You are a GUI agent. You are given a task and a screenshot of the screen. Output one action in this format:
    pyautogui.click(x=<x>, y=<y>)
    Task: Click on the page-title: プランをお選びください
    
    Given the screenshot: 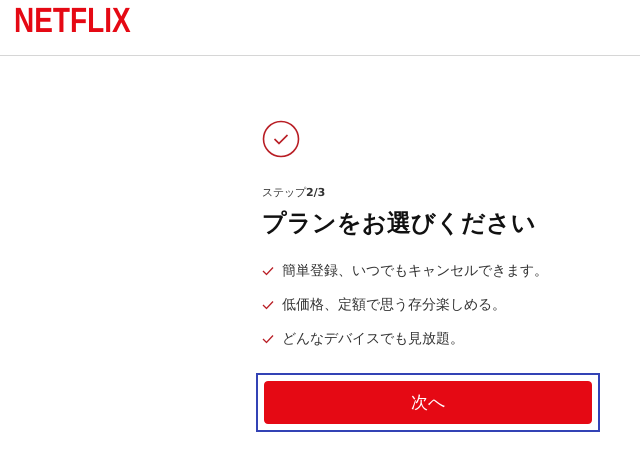 What is the action you would take?
    pyautogui.click(x=399, y=223)
    